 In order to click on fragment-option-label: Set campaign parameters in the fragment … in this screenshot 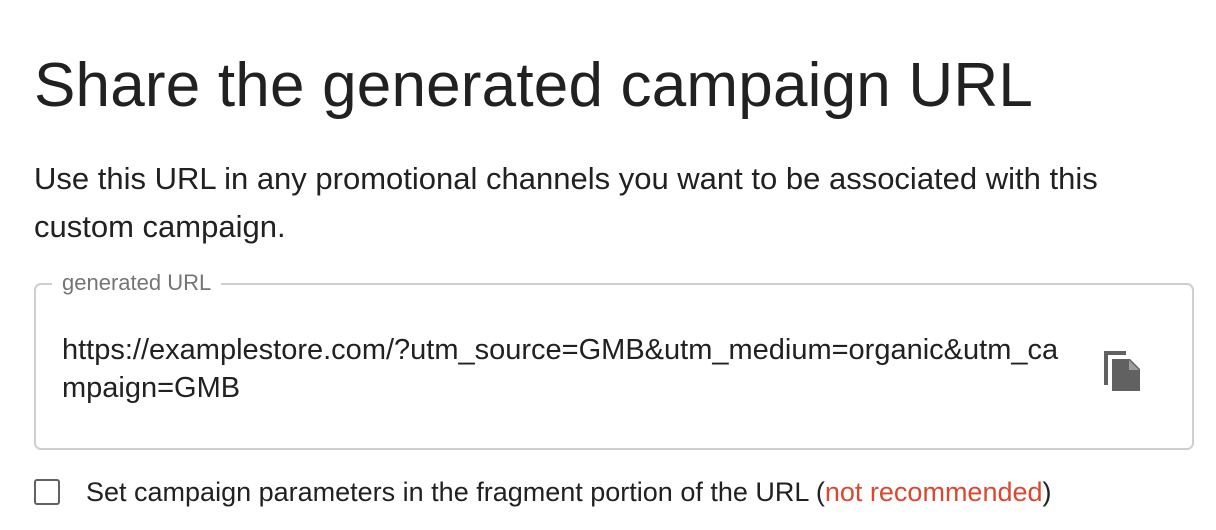, I will do `click(569, 492)`.